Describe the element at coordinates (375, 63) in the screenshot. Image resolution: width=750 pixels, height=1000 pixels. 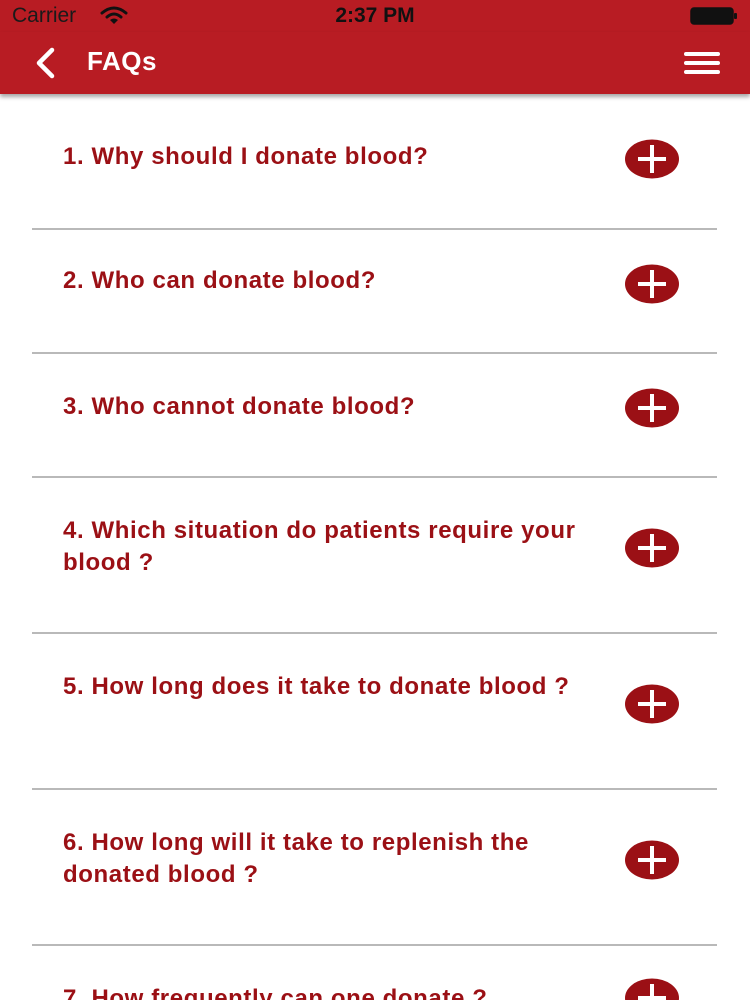
I see `navigation-bar: FAQs` at that location.